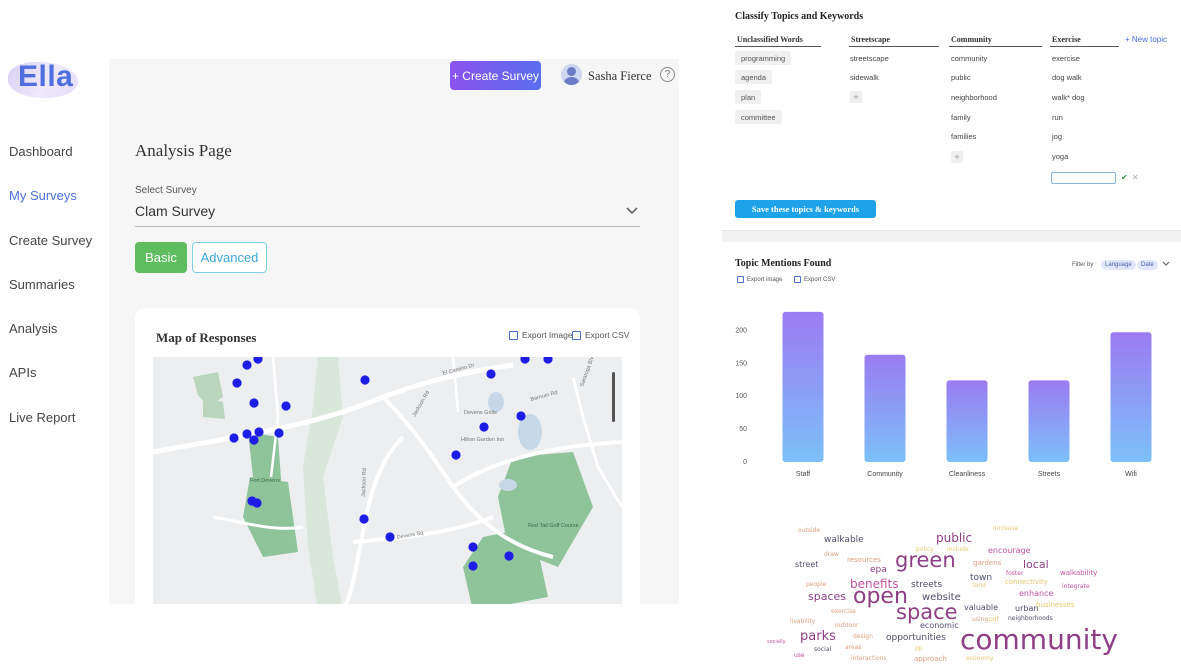 The height and width of the screenshot is (665, 1181). Describe the element at coordinates (541, 335) in the screenshot. I see `map-export-image-button: Export Image` at that location.